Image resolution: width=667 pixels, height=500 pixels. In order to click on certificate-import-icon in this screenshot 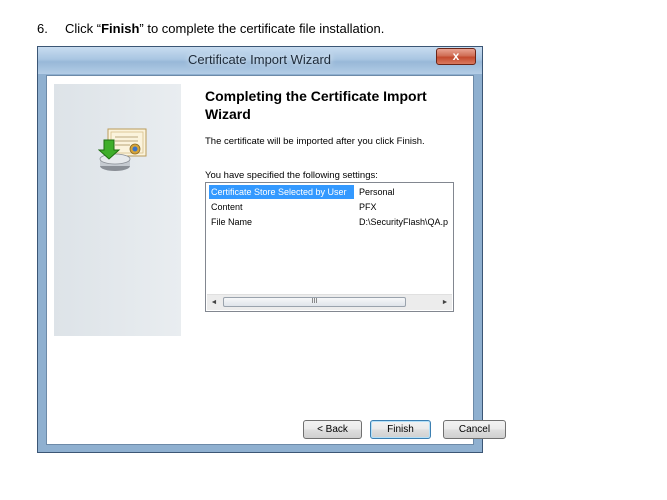, I will do `click(122, 149)`.